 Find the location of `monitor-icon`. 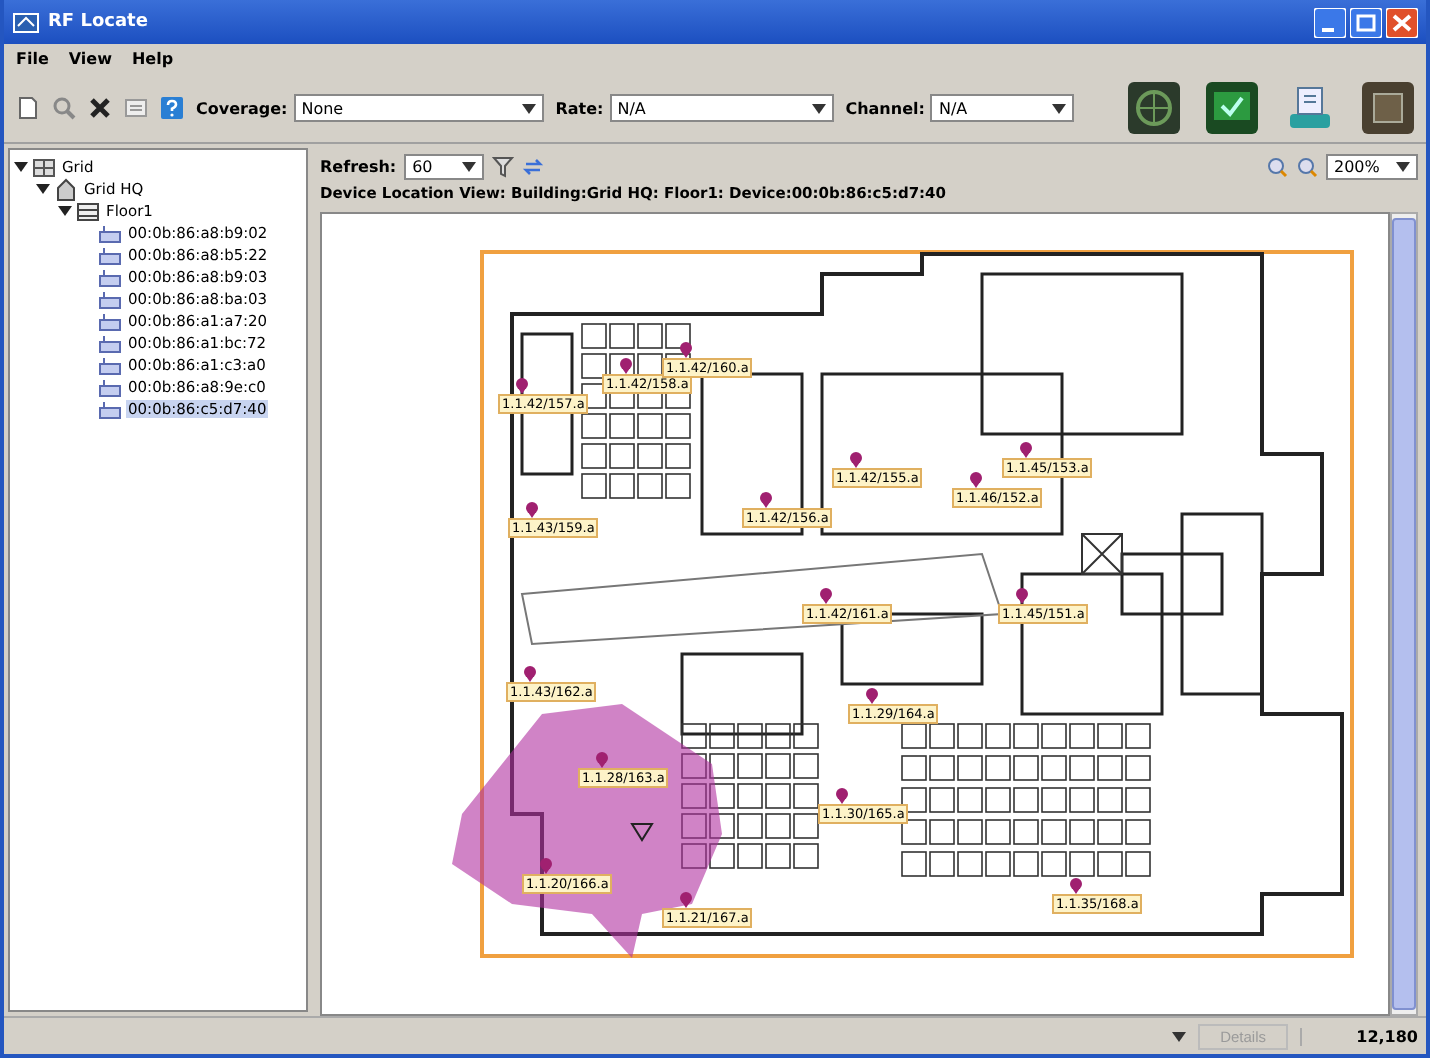

monitor-icon is located at coordinates (1232, 108).